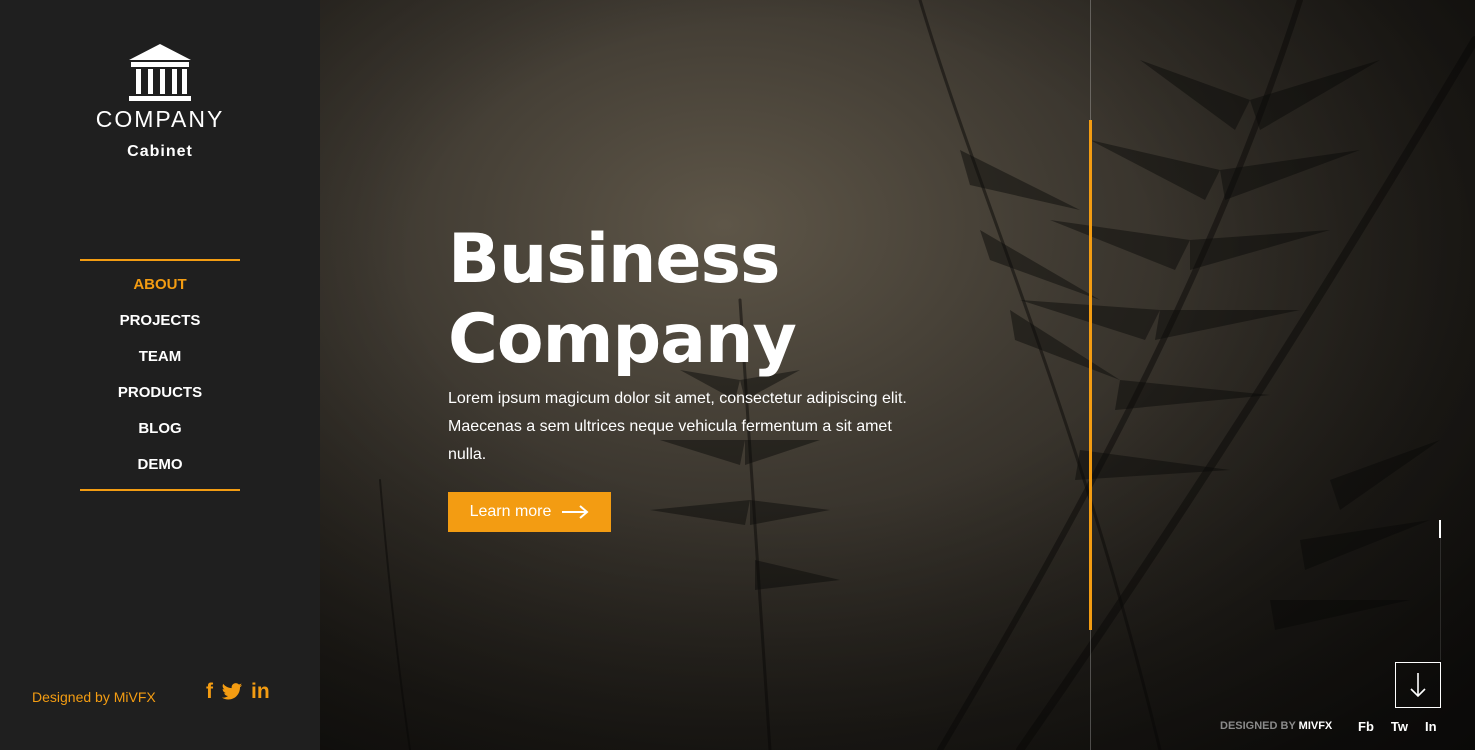  Describe the element at coordinates (232, 692) in the screenshot. I see `twitter-icon` at that location.